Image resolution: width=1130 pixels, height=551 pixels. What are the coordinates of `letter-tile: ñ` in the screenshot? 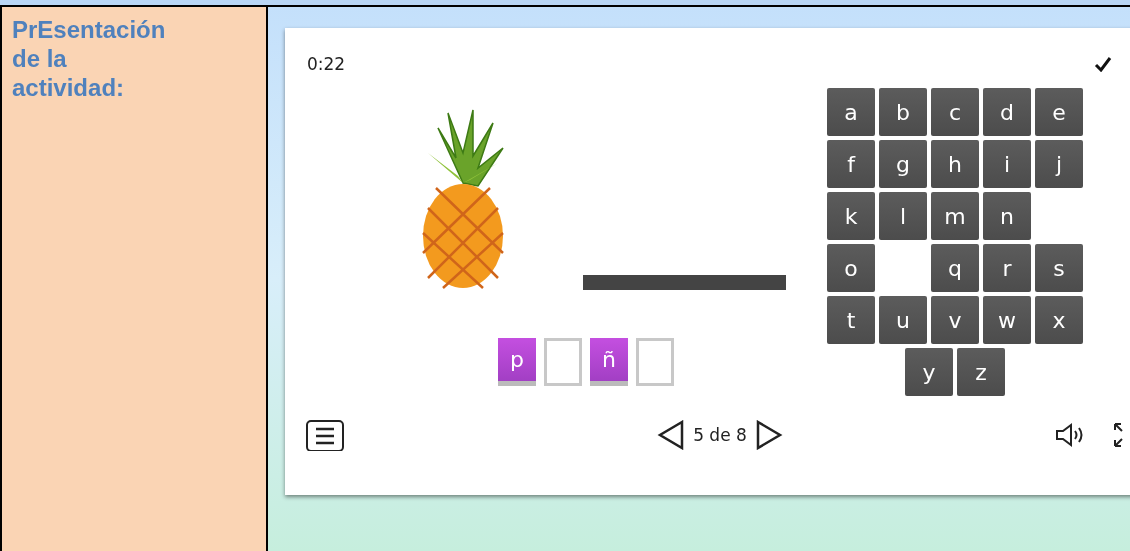 It's located at (609, 362).